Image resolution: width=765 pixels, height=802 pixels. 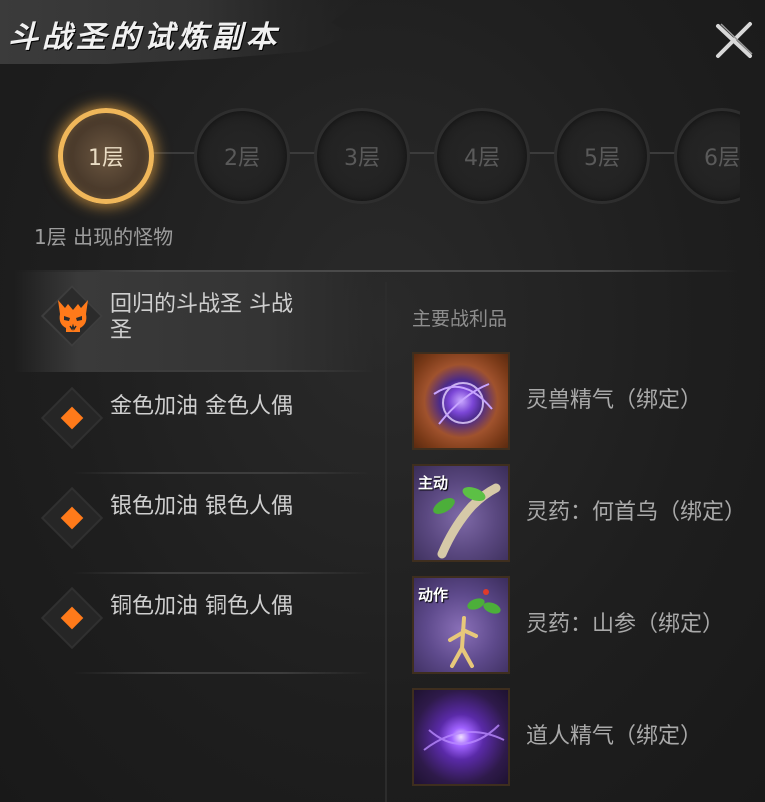 What do you see at coordinates (722, 158) in the screenshot?
I see `floor-label: 6层` at bounding box center [722, 158].